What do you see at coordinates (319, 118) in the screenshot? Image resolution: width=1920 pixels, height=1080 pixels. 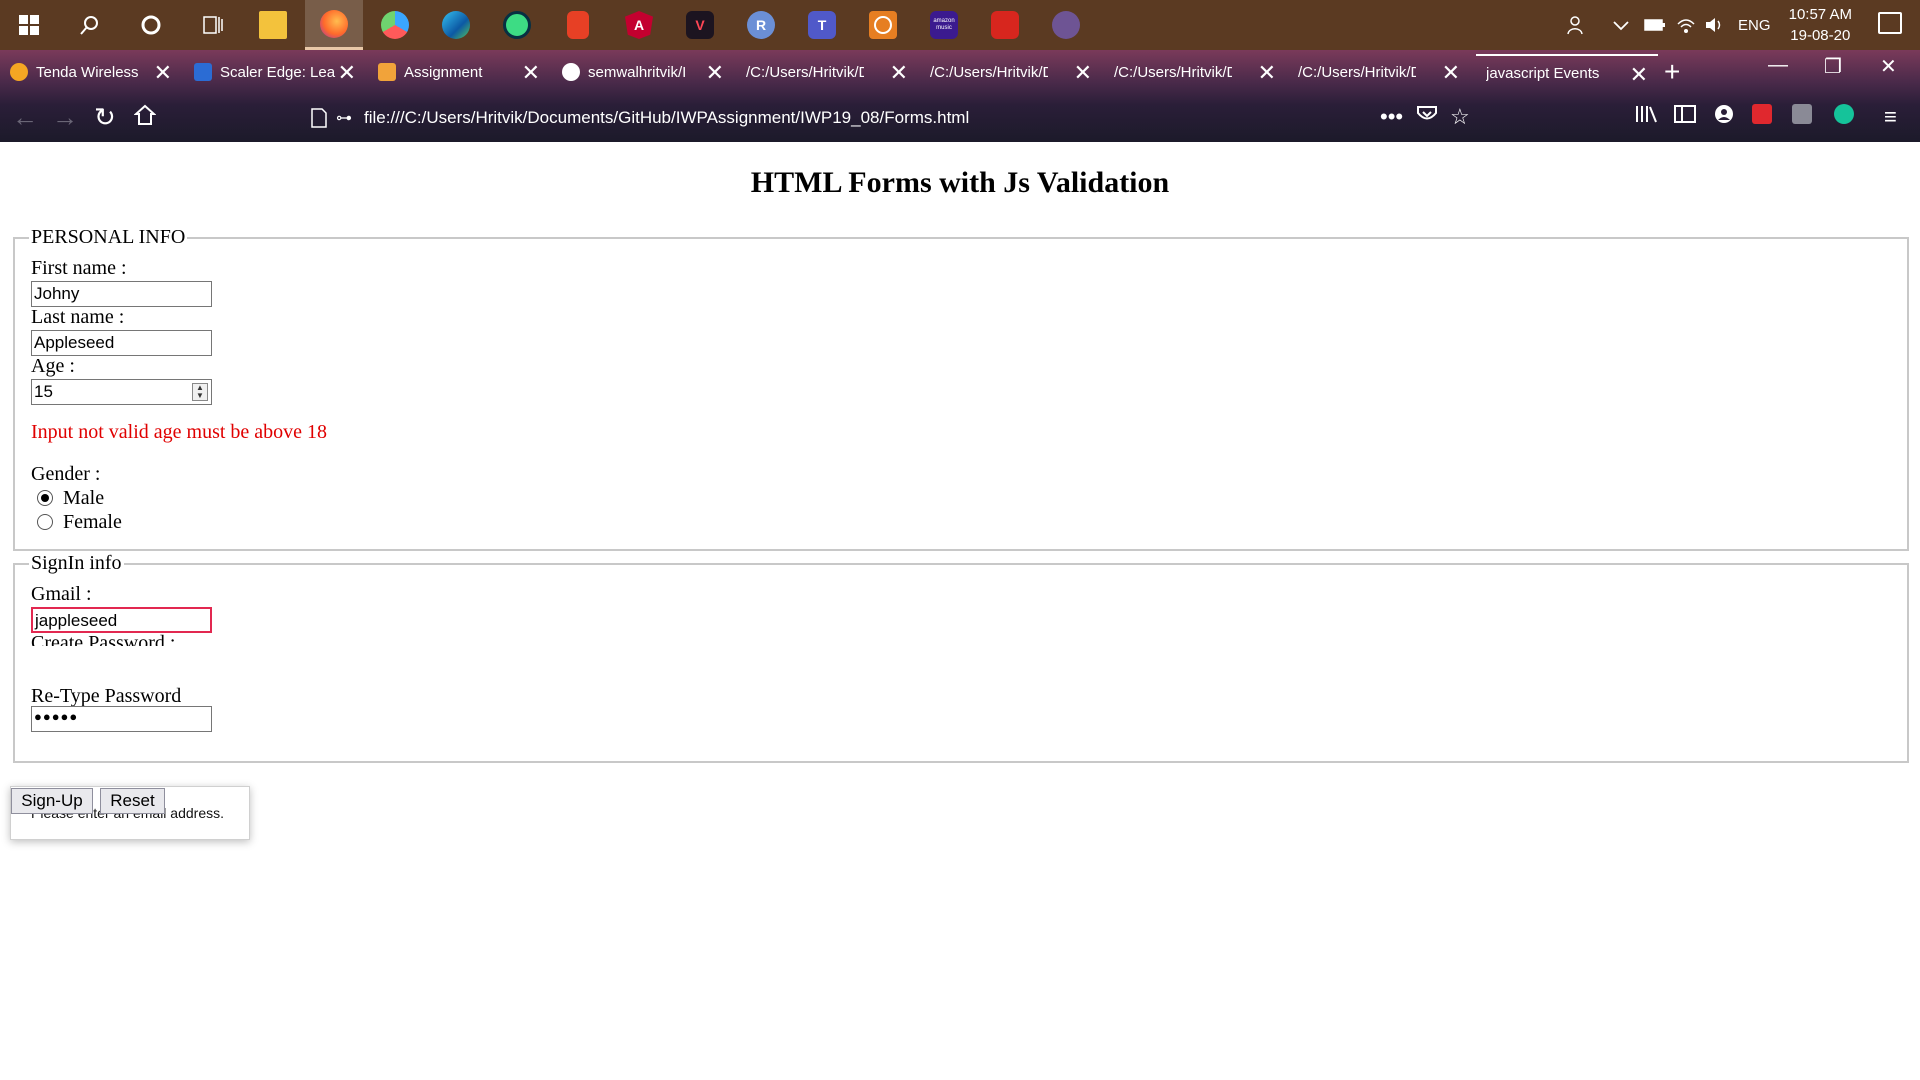 I see `page-icon` at bounding box center [319, 118].